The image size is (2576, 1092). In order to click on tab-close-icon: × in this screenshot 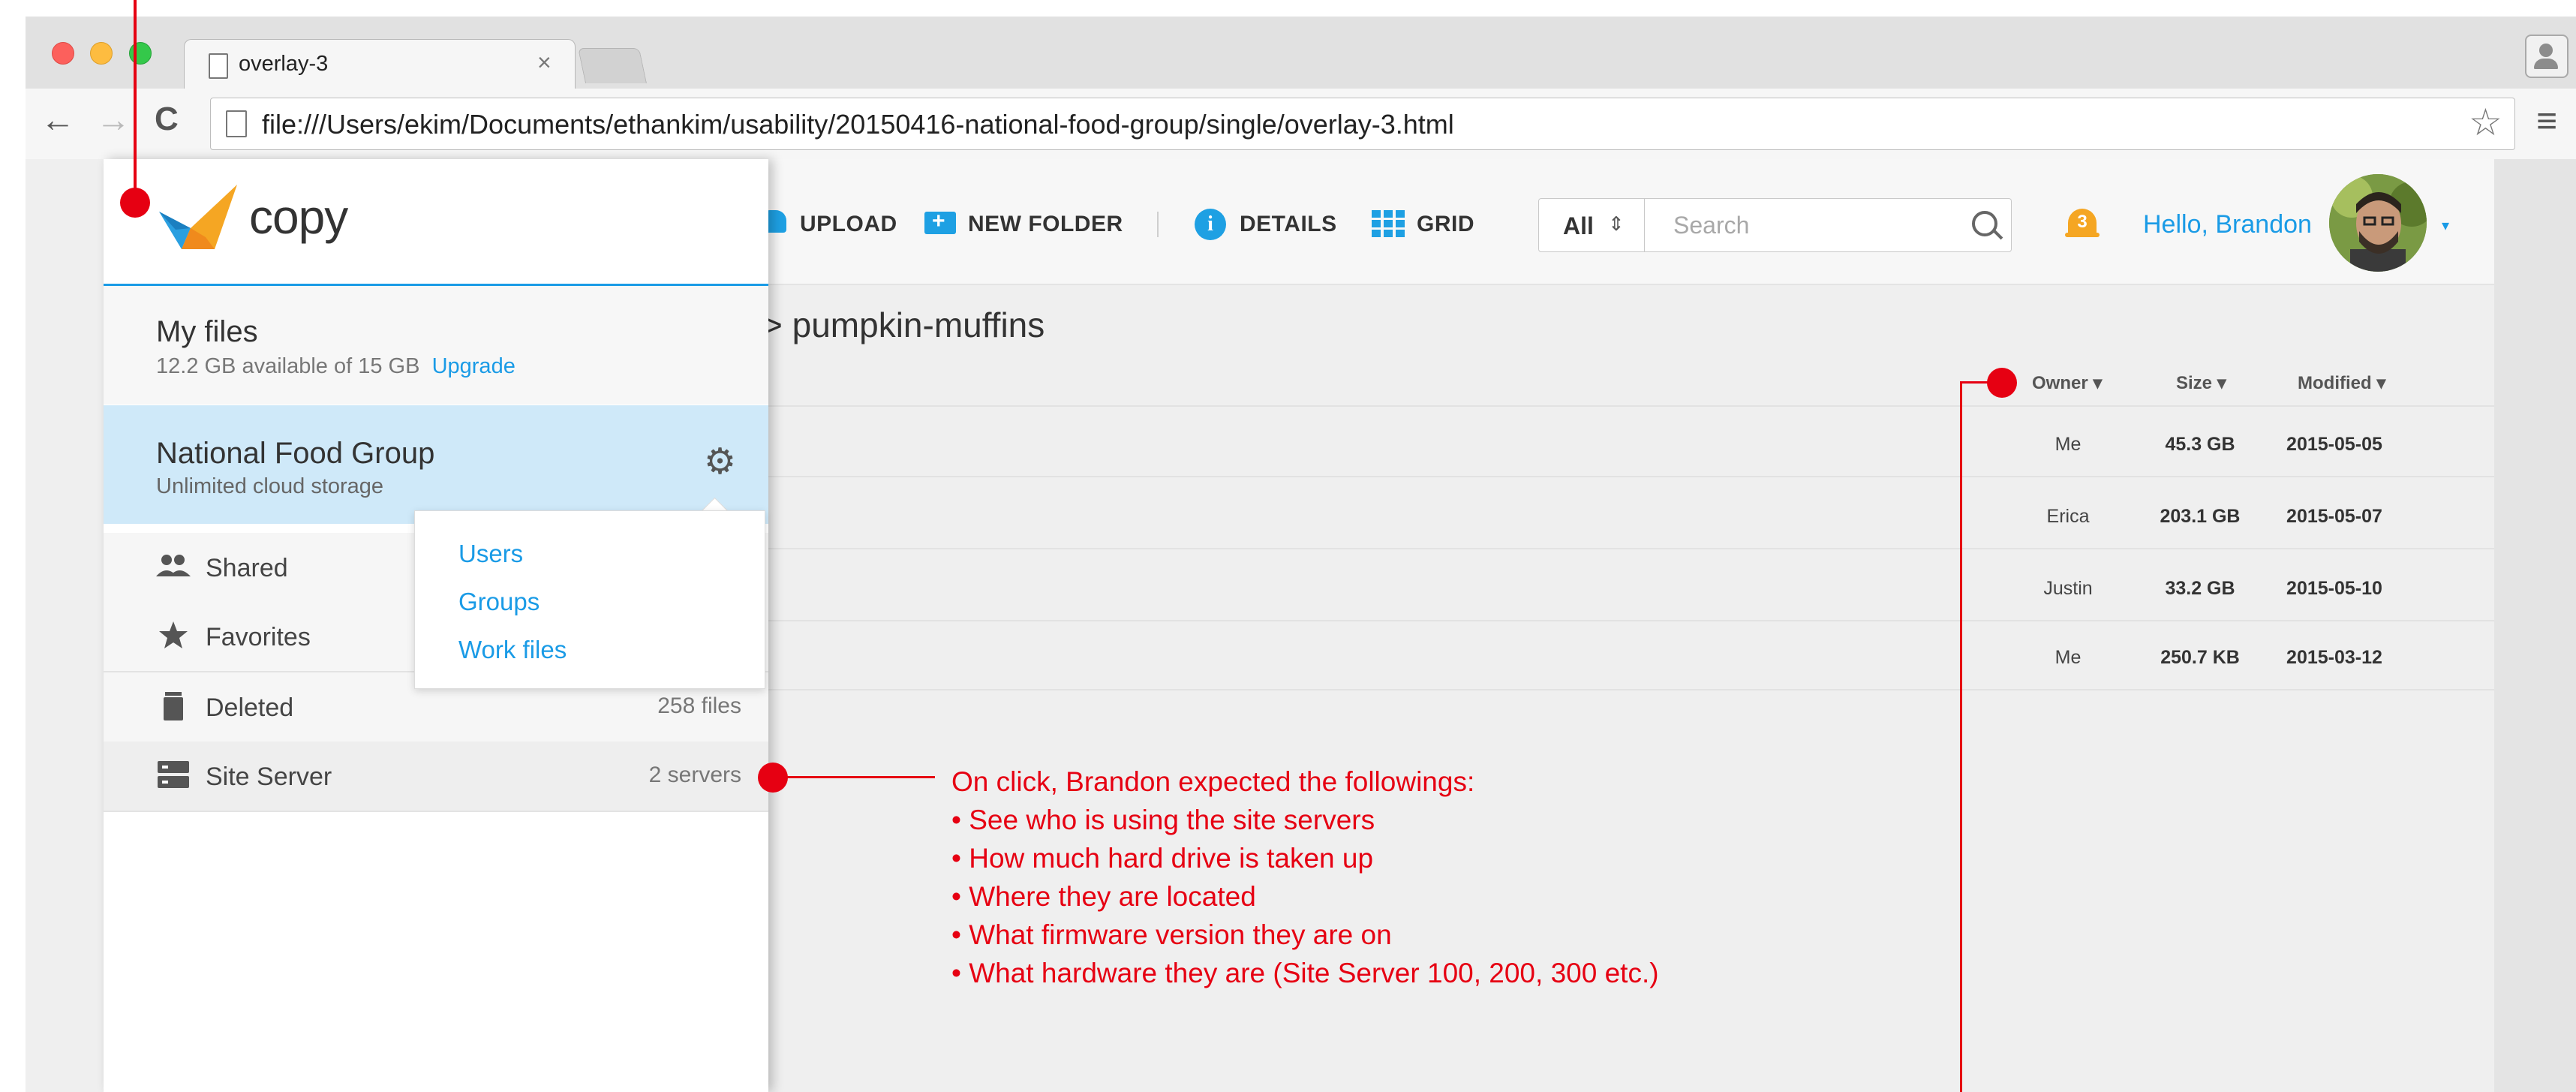, I will do `click(544, 63)`.